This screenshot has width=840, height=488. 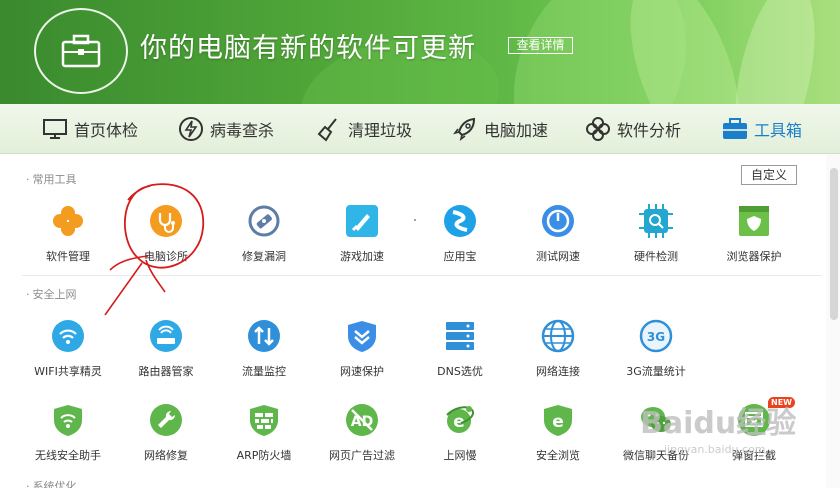 What do you see at coordinates (834, 244) in the screenshot?
I see `scrollbar-thumb` at bounding box center [834, 244].